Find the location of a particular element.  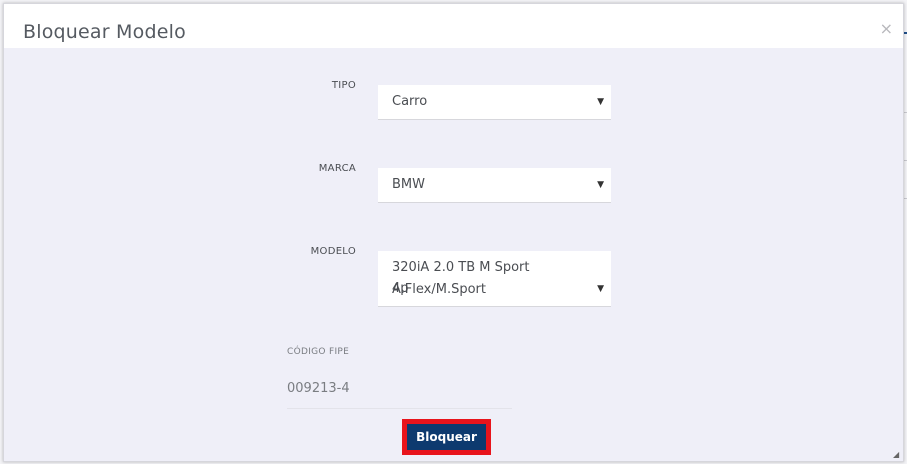

resize-handle-icon: ◢ is located at coordinates (897, 455).